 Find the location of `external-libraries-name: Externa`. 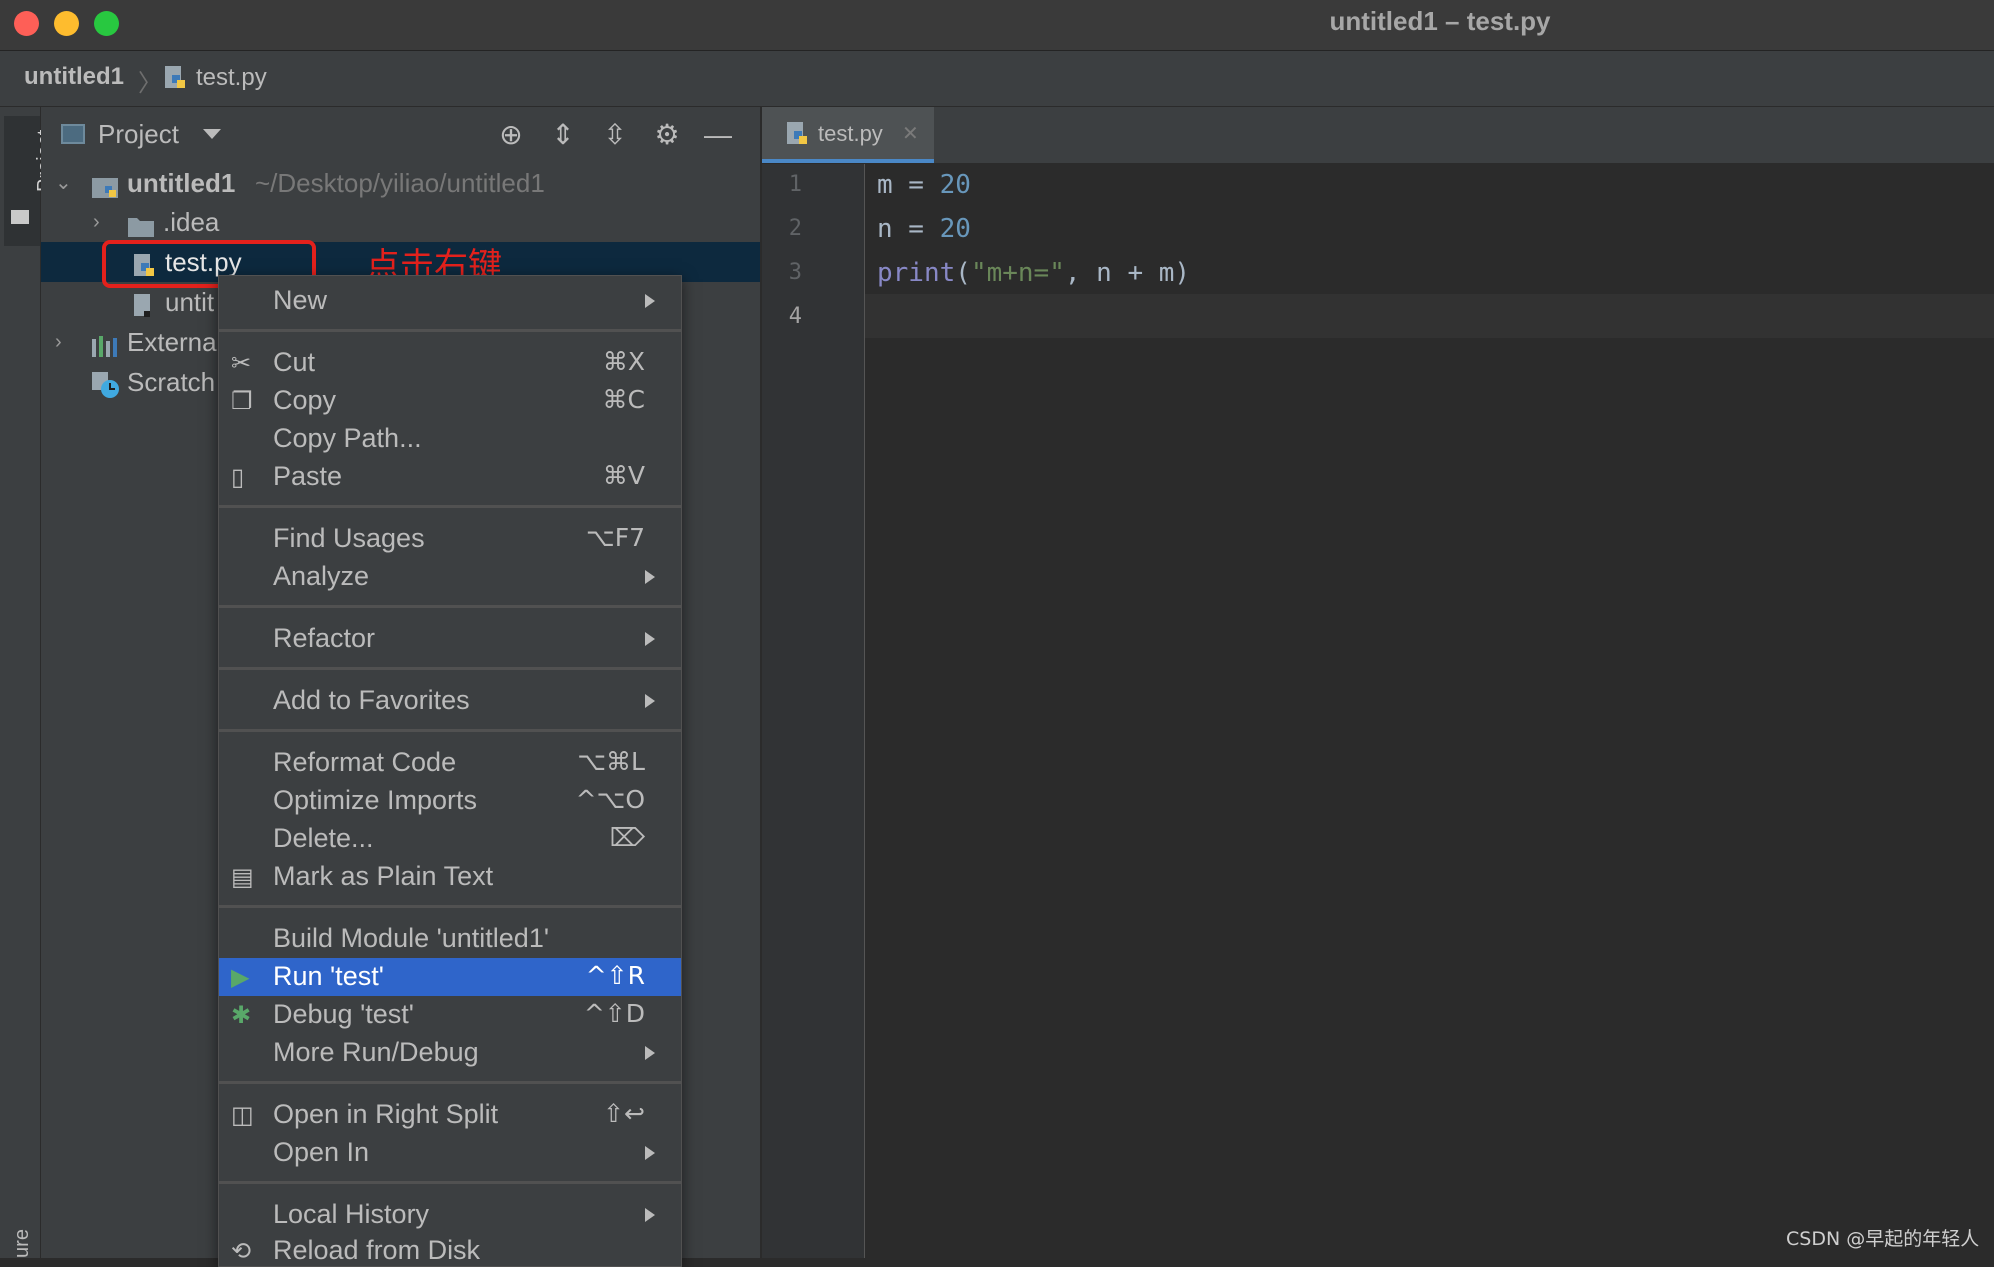

external-libraries-name: Externa is located at coordinates (172, 342).